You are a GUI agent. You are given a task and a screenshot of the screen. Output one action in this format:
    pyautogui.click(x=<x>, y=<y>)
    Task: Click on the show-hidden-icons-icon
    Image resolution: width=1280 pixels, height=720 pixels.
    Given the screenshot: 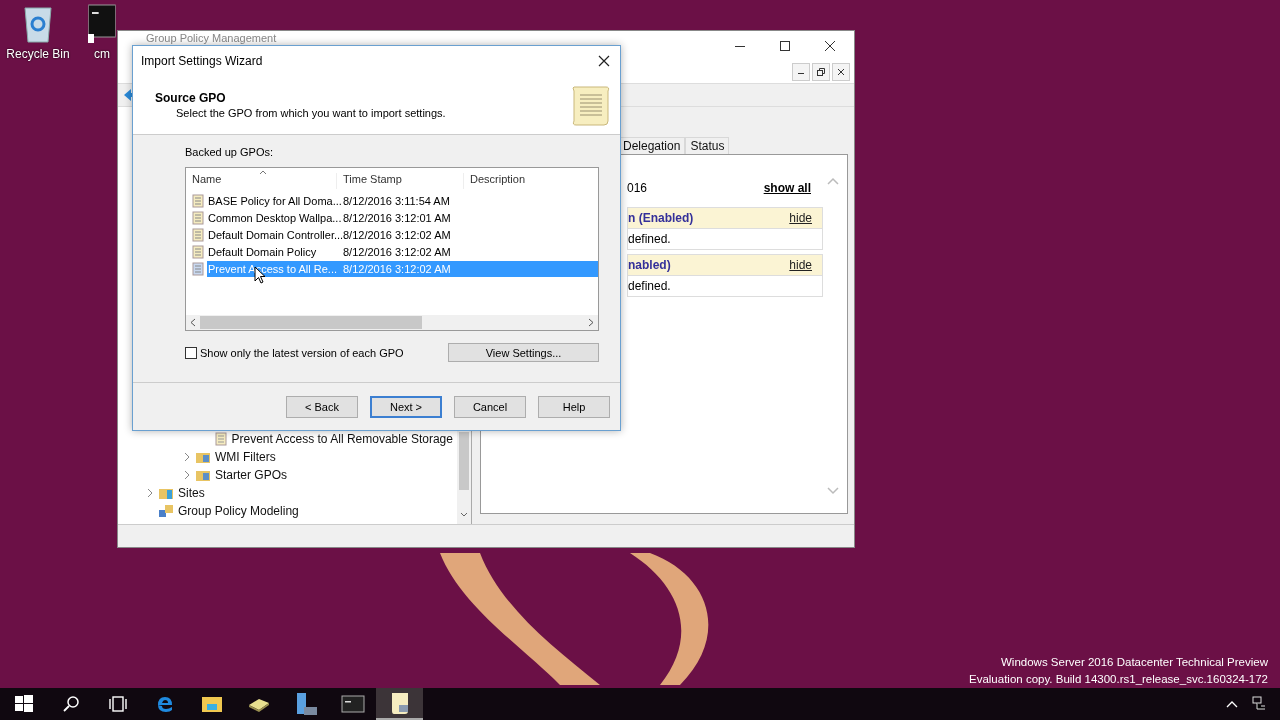 What is the action you would take?
    pyautogui.click(x=1232, y=704)
    